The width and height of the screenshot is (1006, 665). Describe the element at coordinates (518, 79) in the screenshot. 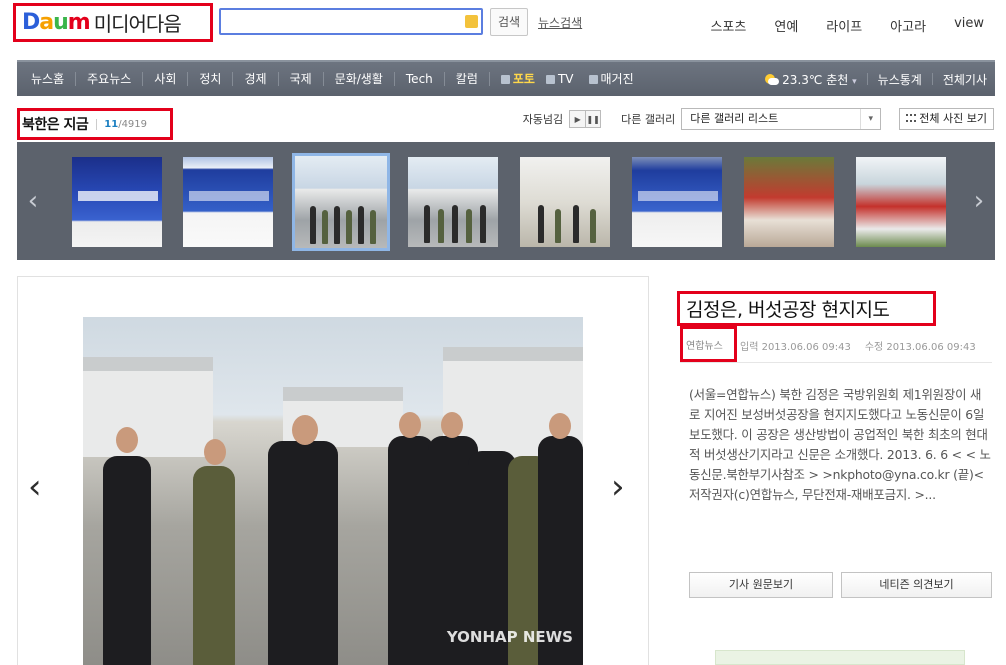

I see `gnb-photo-tab: 포토` at that location.